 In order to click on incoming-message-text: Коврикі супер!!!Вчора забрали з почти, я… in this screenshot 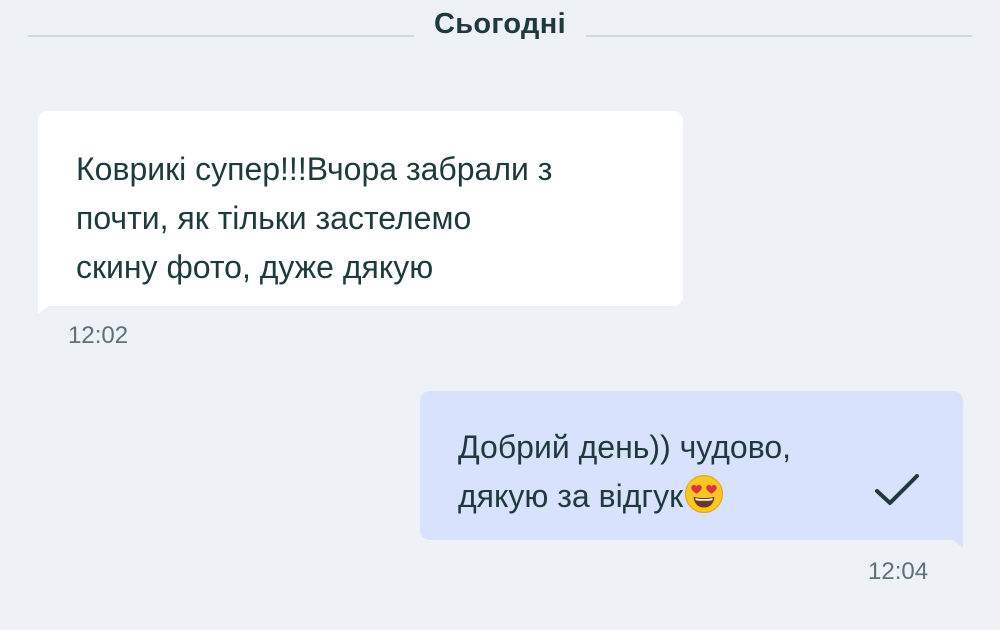, I will do `click(314, 218)`.